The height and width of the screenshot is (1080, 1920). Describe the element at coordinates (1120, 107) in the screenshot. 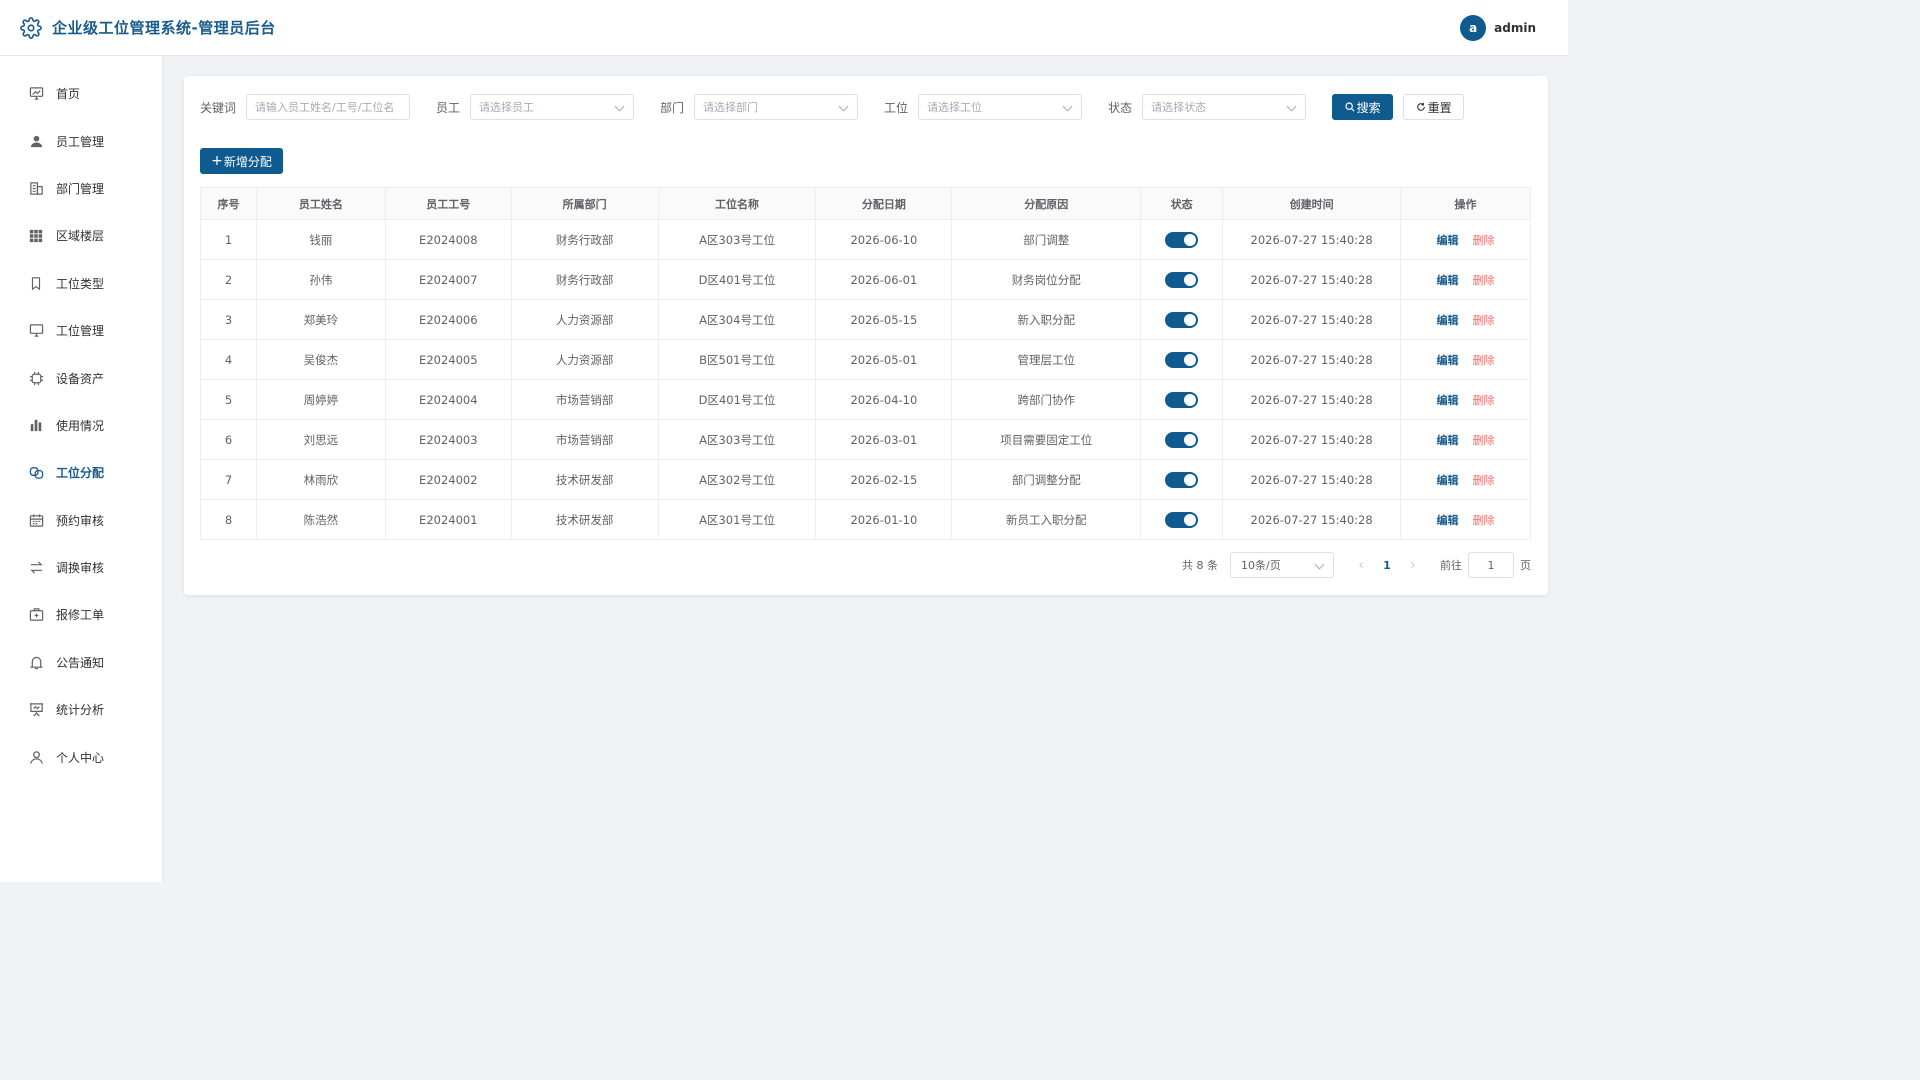

I see `status-label: 状态` at that location.